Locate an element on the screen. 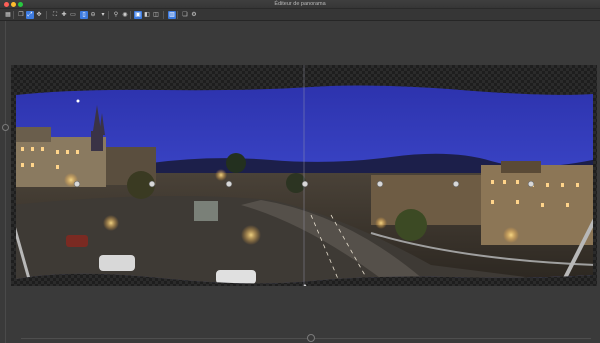 This screenshot has height=343, width=600. horizontal-slider-handle is located at coordinates (311, 338).